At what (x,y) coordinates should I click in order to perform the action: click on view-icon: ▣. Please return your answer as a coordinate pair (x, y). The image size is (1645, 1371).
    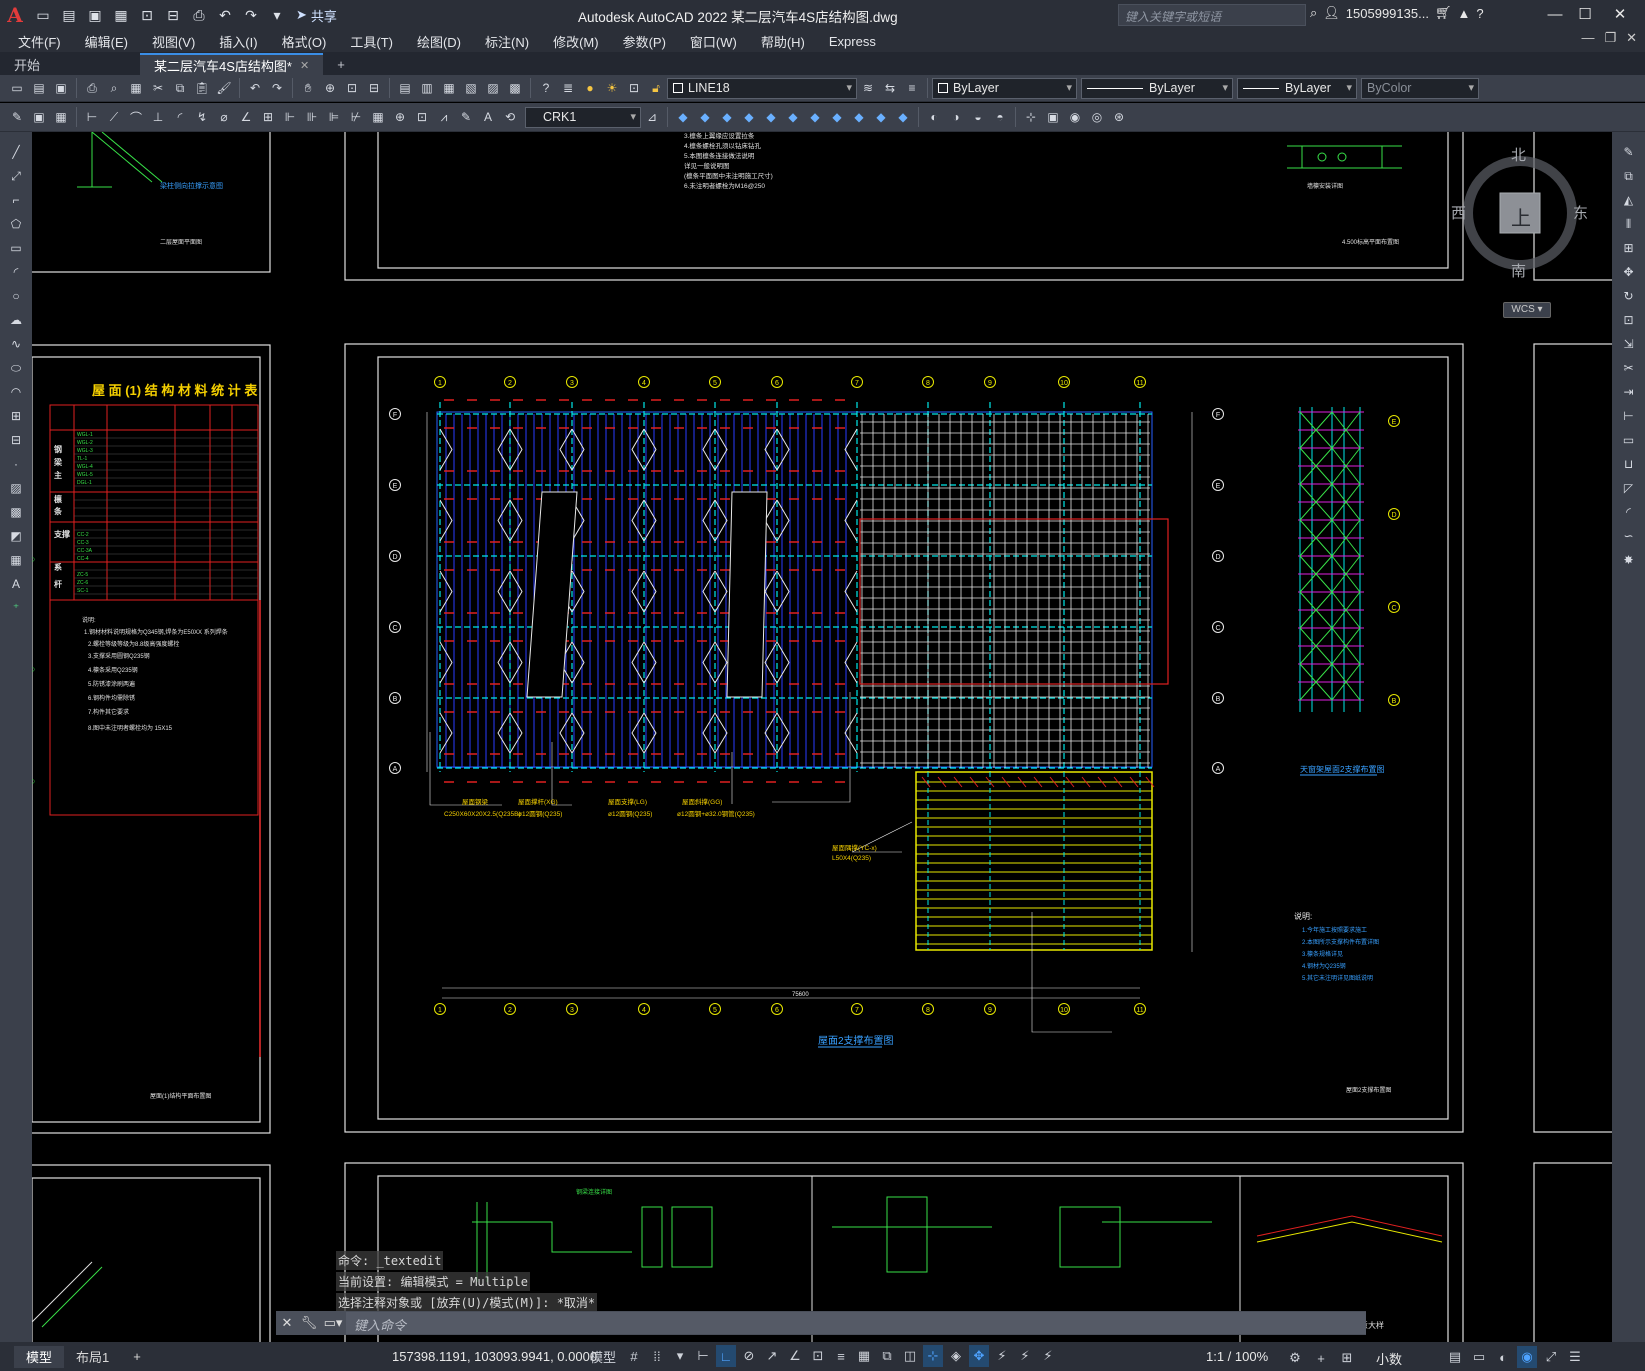
    Looking at the image, I should click on (1053, 117).